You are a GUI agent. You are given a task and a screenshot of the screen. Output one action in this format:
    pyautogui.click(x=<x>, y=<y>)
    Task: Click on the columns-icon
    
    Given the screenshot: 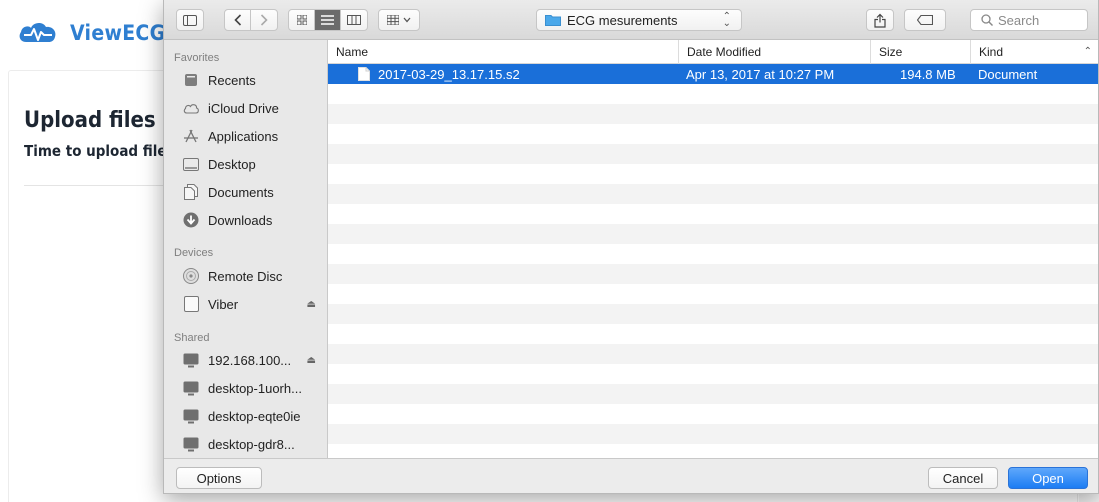 What is the action you would take?
    pyautogui.click(x=353, y=20)
    